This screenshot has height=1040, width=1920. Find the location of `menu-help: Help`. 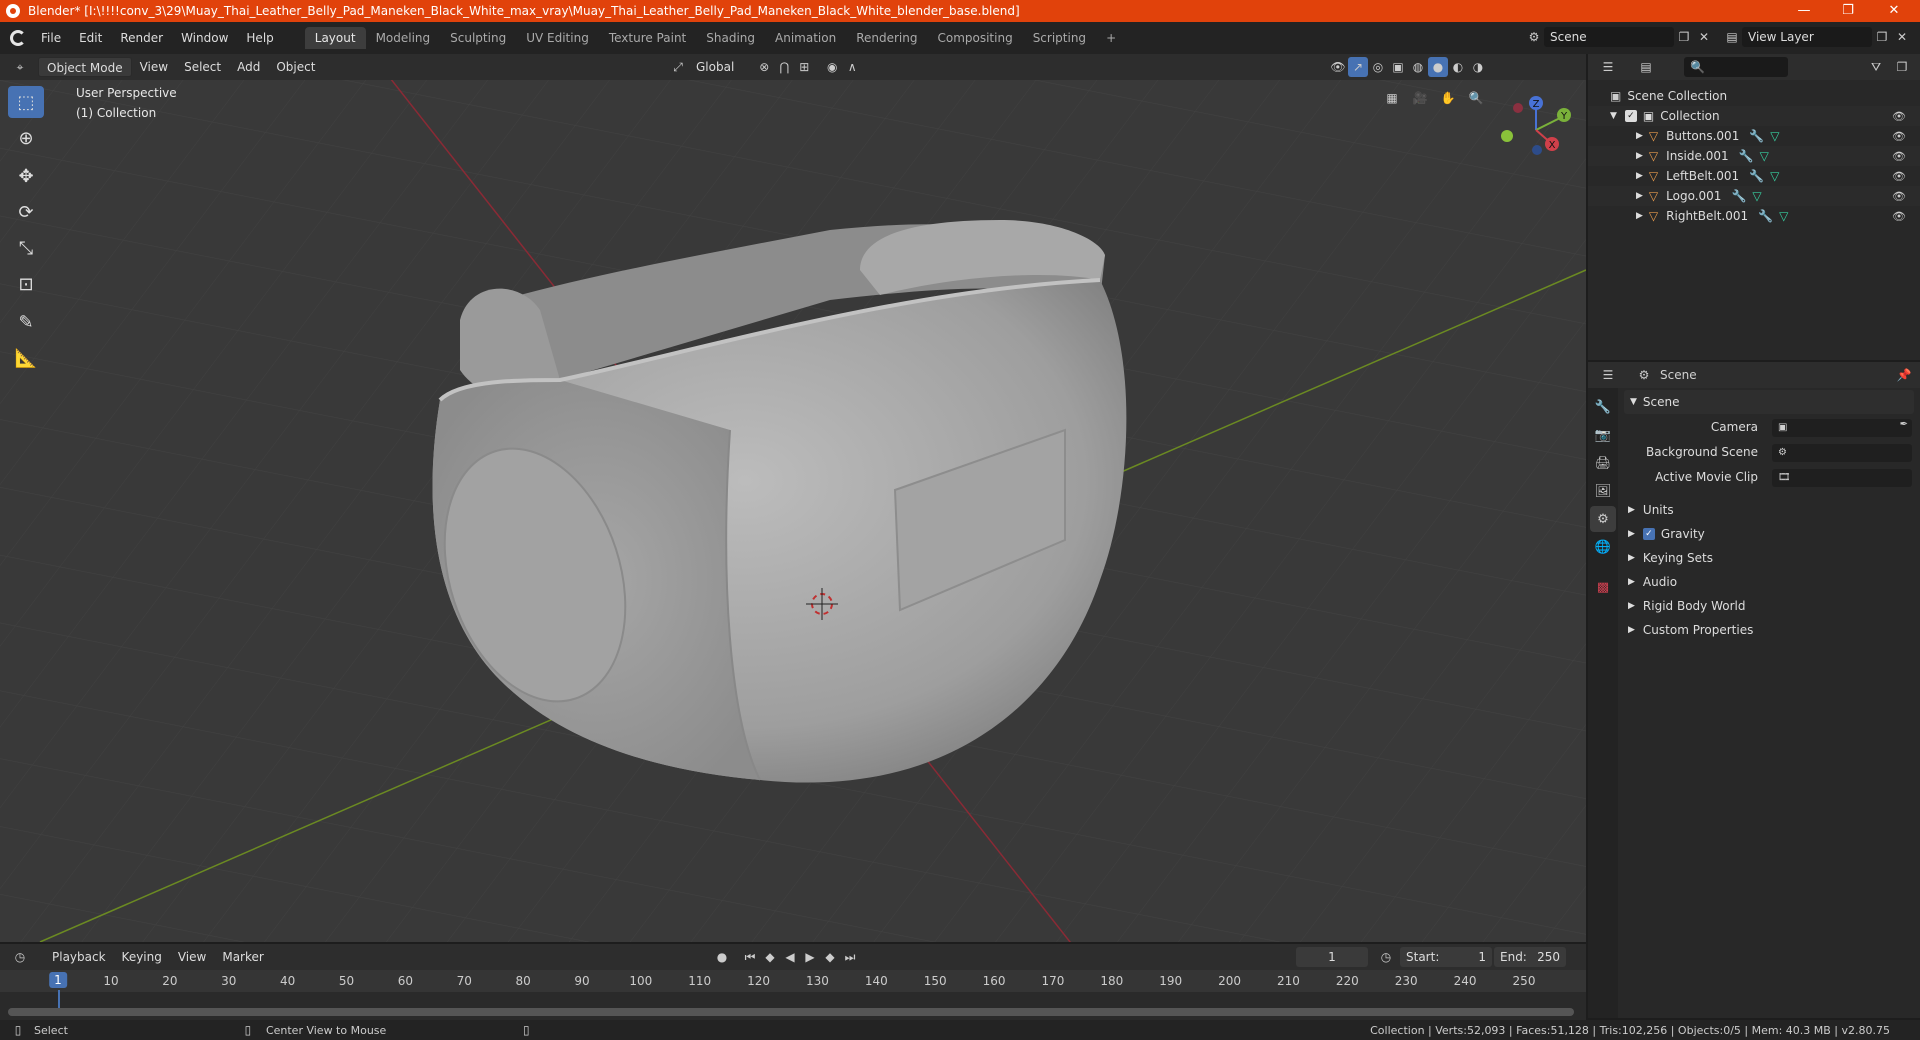

menu-help: Help is located at coordinates (259, 38).